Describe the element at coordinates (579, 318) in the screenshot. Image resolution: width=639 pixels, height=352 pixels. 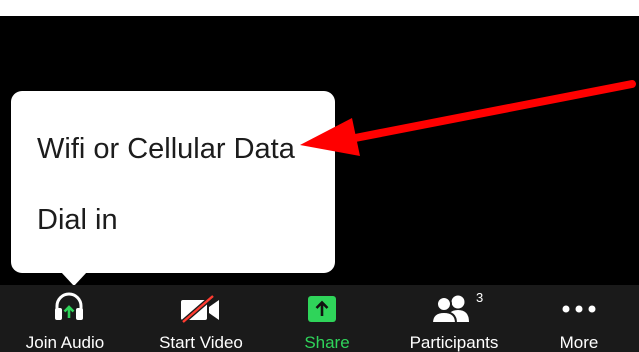
I see `more-button: More` at that location.